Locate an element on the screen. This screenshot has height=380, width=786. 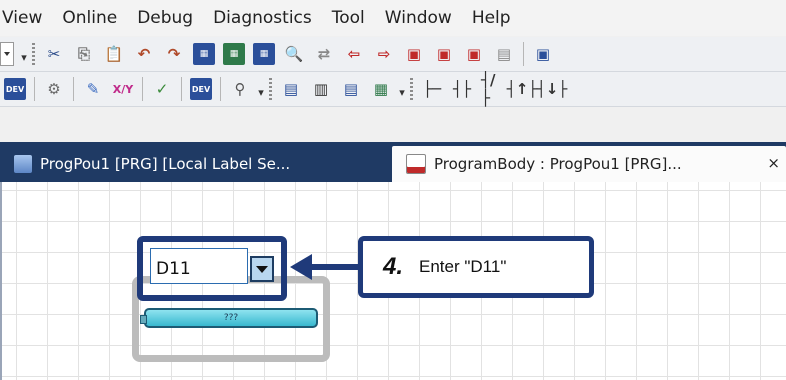
menu-debug: Debug is located at coordinates (165, 18).